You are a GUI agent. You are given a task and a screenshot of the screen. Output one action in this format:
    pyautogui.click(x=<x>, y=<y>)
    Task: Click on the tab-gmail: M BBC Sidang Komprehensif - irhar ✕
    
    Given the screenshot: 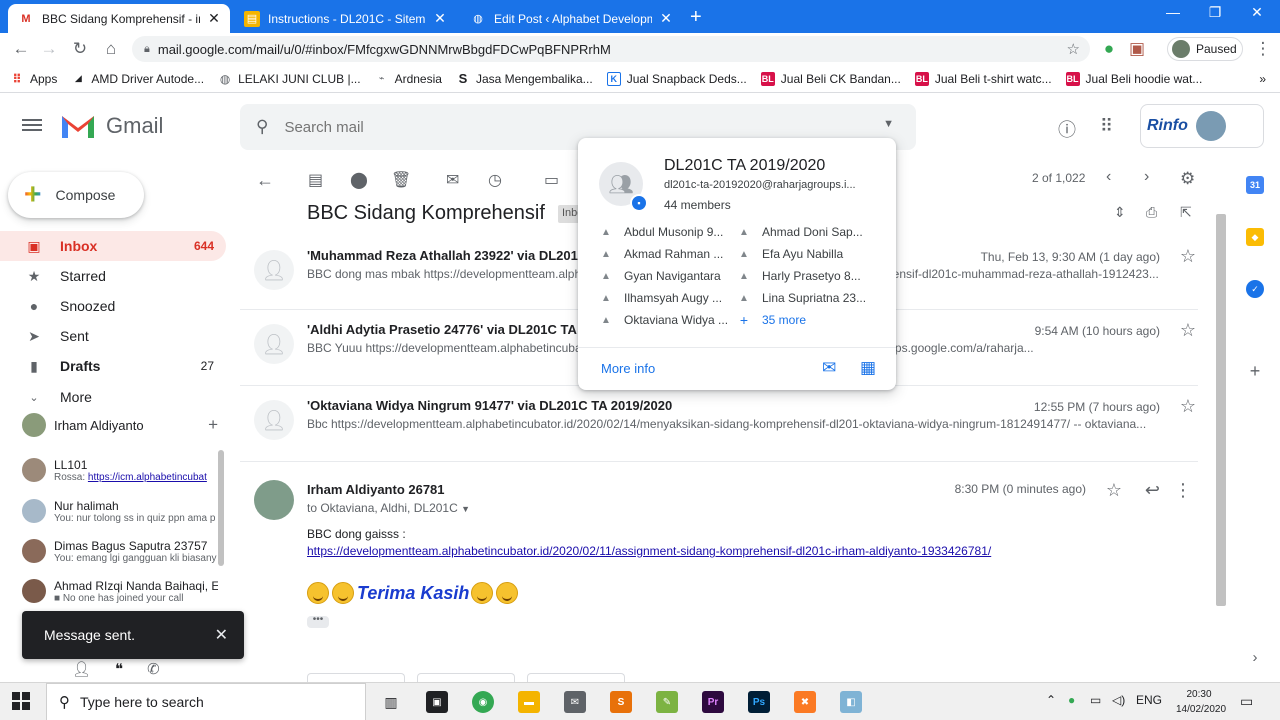 What is the action you would take?
    pyautogui.click(x=119, y=18)
    